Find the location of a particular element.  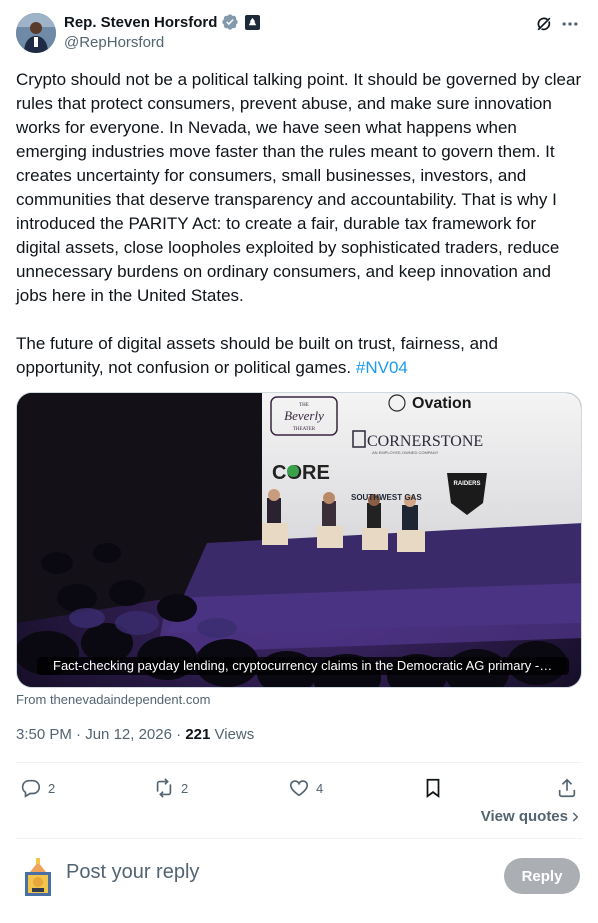

tweet-date: Jun 12, 2026 is located at coordinates (128, 734).